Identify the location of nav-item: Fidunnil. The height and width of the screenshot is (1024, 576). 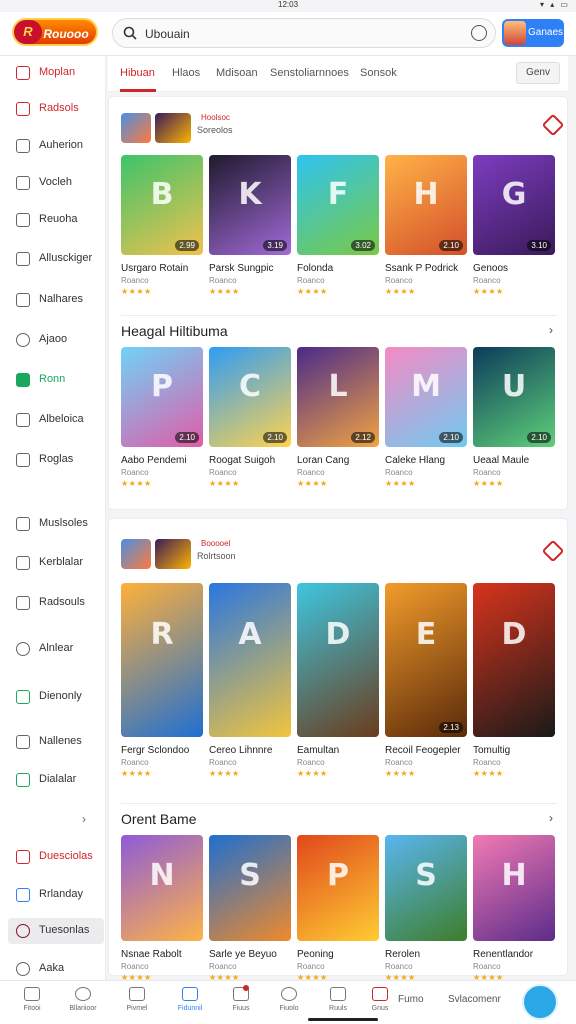
(190, 999).